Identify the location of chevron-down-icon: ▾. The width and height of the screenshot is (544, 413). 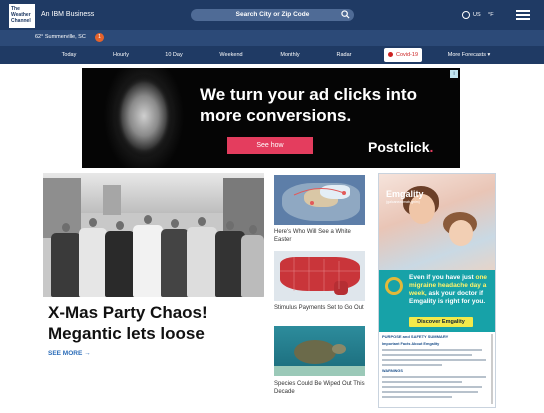
(489, 55).